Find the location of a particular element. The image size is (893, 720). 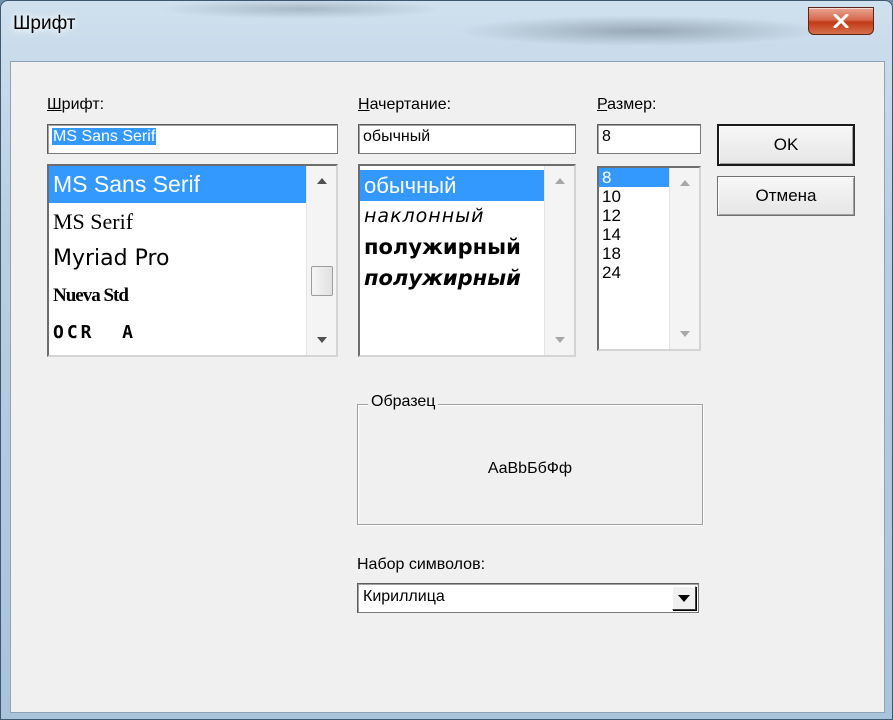

ok-button: OK is located at coordinates (786, 145).